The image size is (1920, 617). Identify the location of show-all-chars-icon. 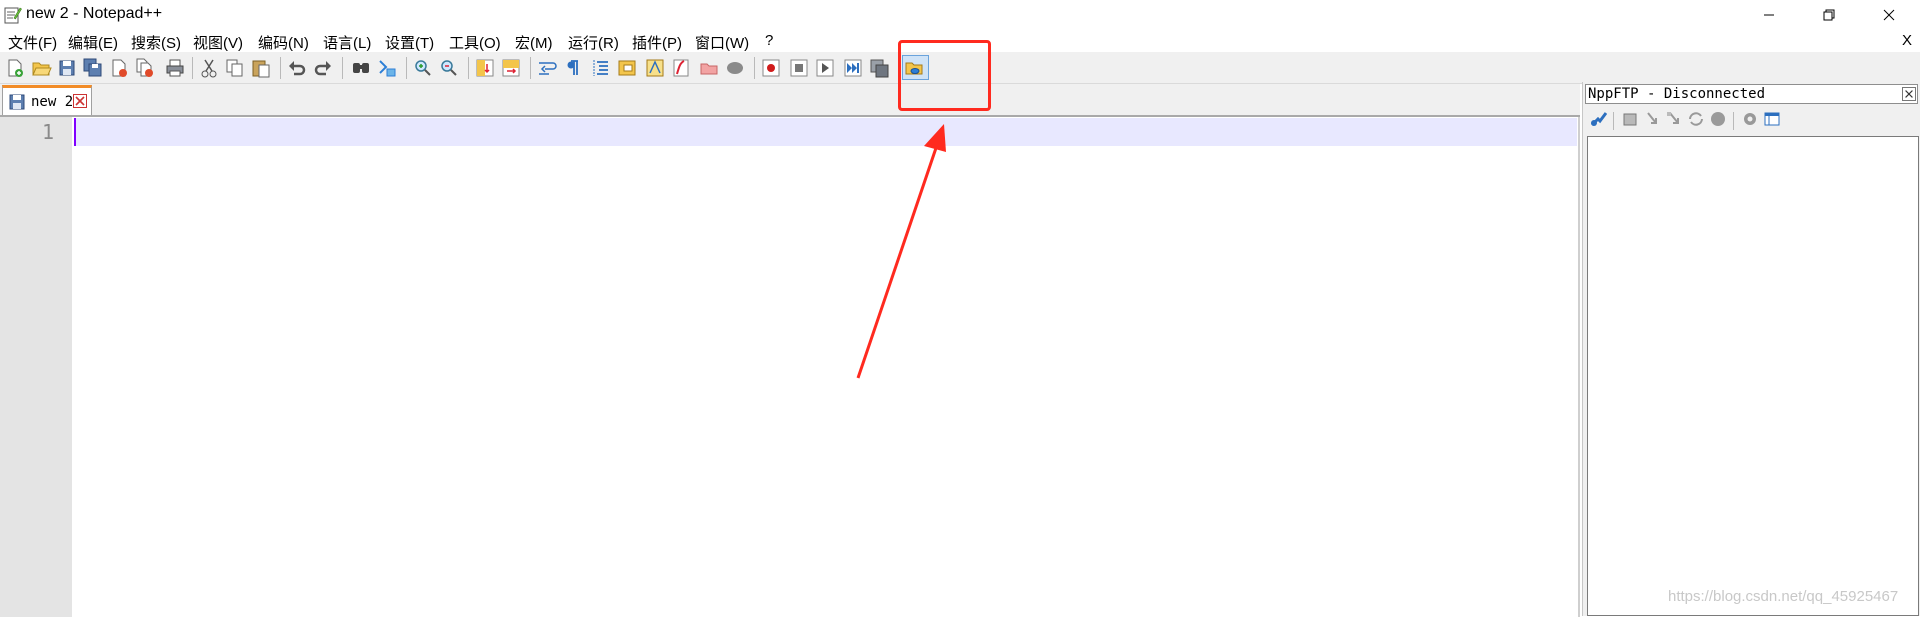
(573, 68).